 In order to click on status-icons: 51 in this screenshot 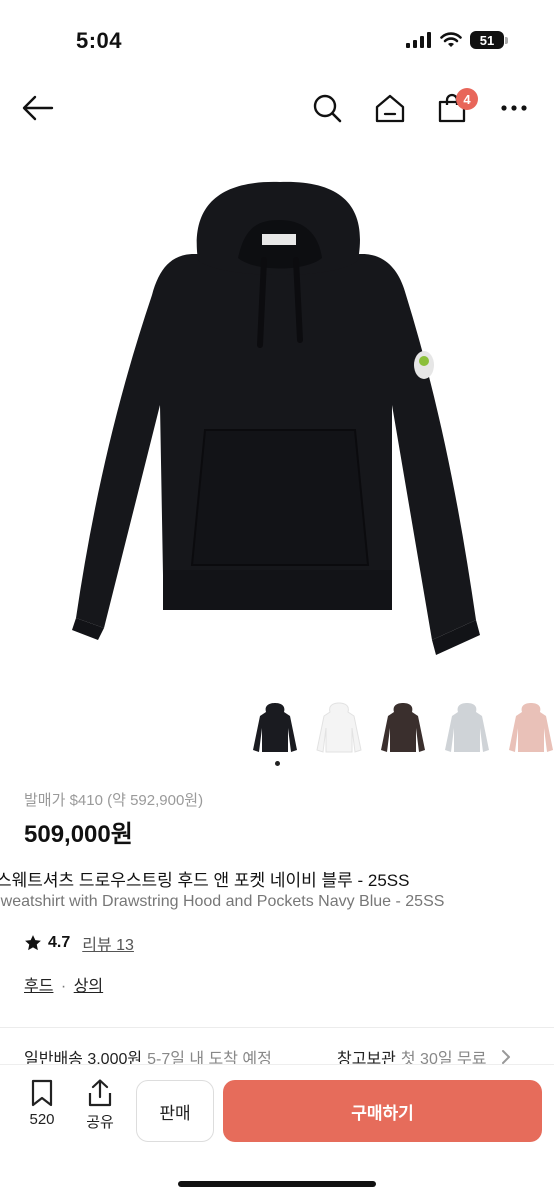, I will do `click(457, 40)`.